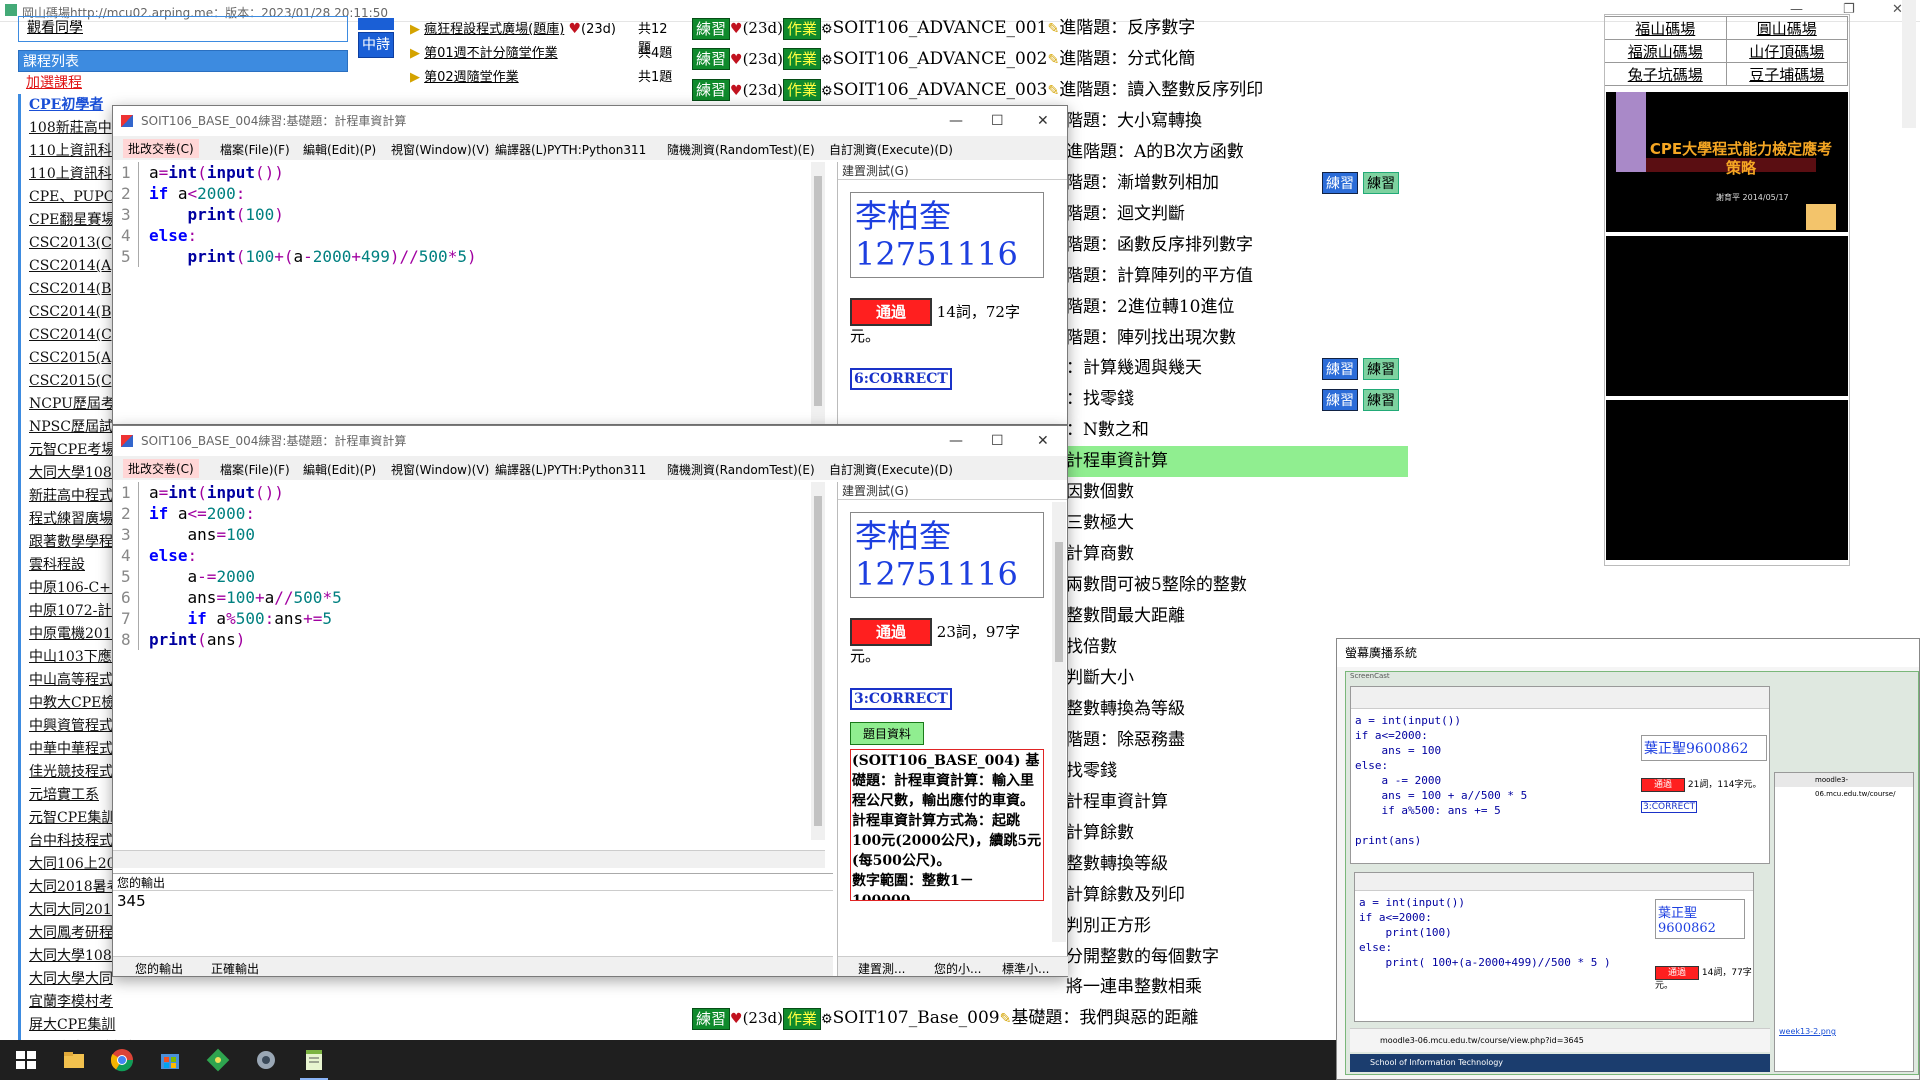  Describe the element at coordinates (471, 77) in the screenshot. I see `group-title: 第02週隨堂作業` at that location.